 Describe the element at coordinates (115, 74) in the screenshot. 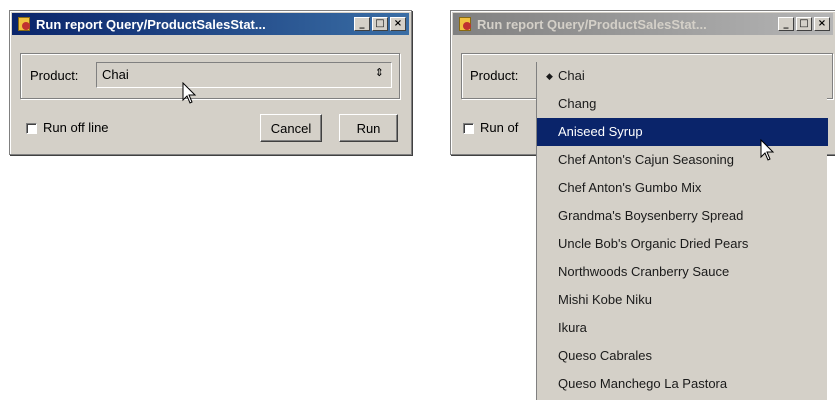

I see `product-value: Chai` at that location.